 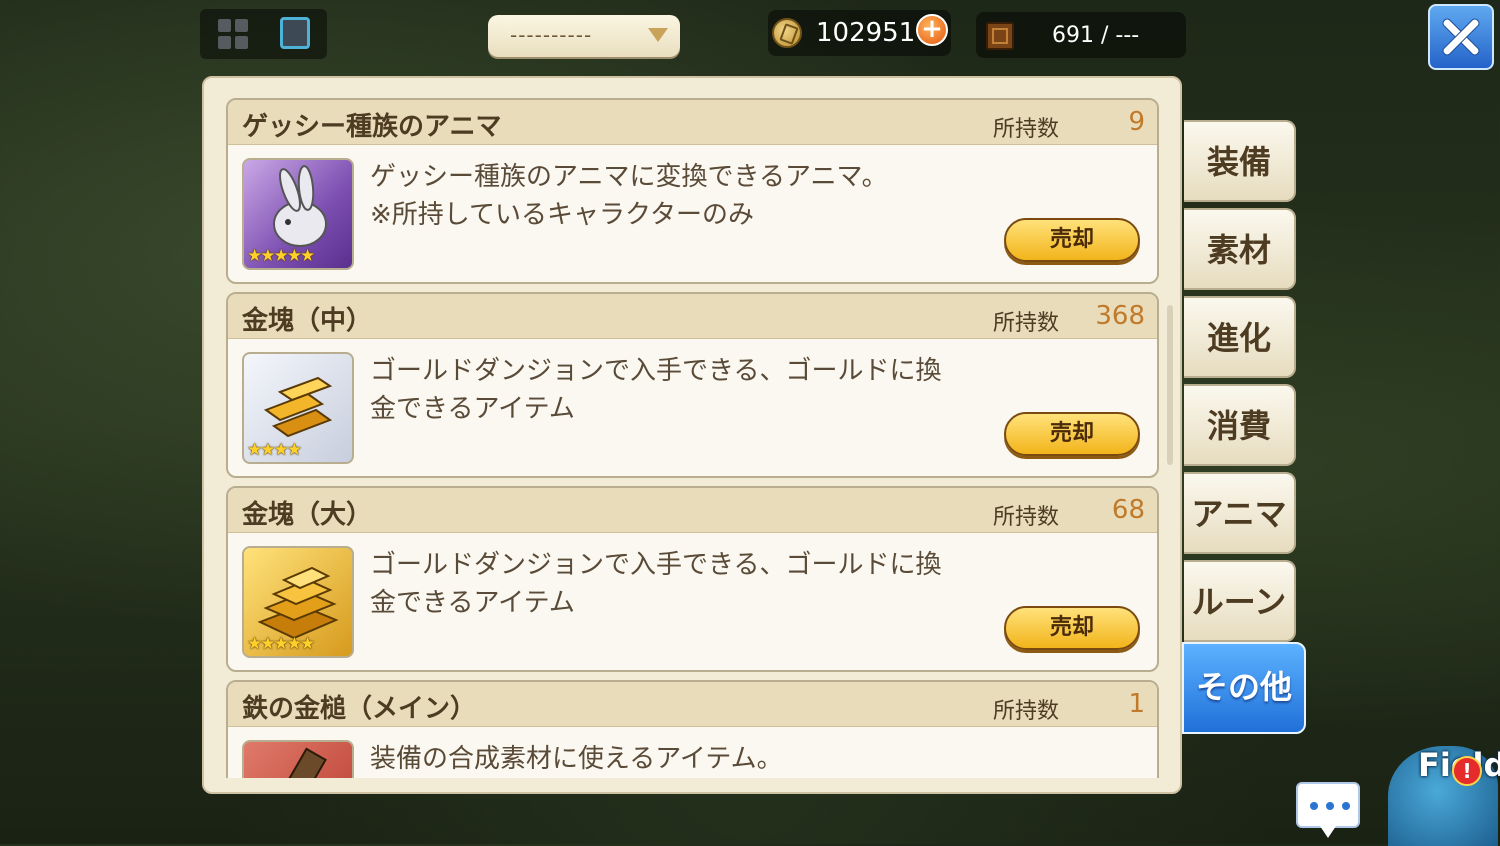 I want to click on view-mode-toggle, so click(x=263, y=34).